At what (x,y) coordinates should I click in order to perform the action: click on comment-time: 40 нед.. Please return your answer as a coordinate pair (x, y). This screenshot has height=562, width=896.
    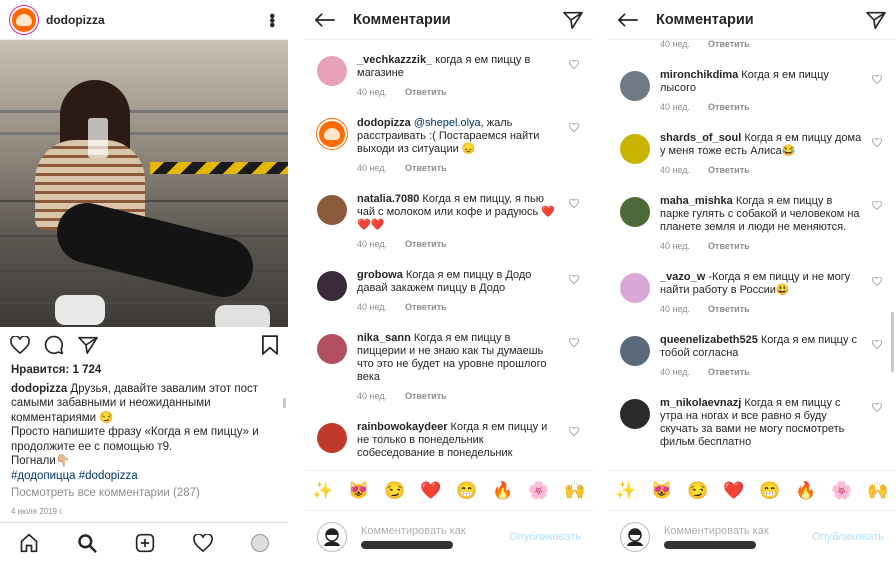
    Looking at the image, I should click on (675, 372).